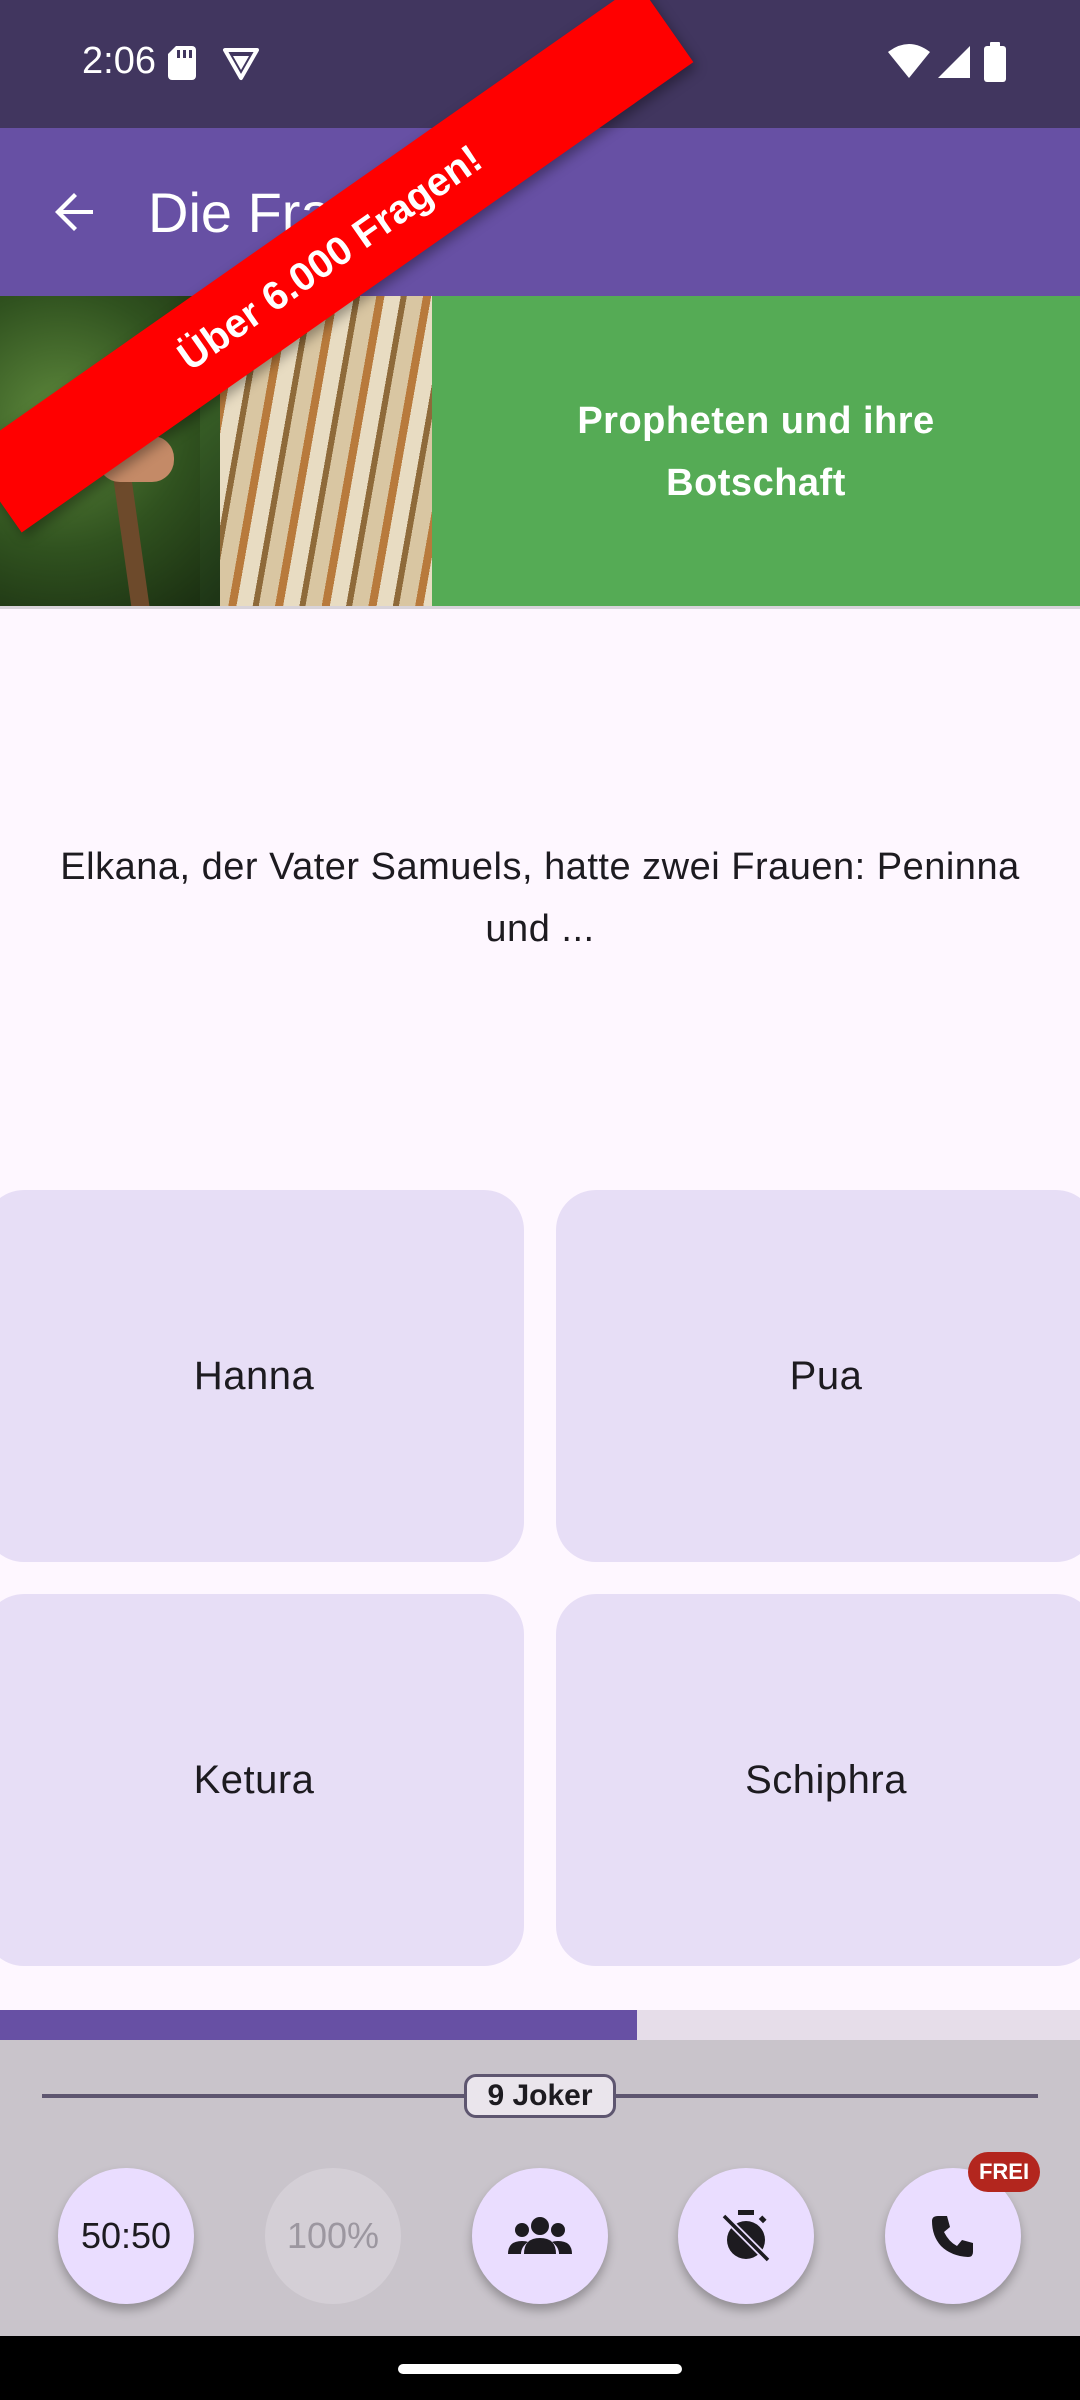 The width and height of the screenshot is (1080, 2400). Describe the element at coordinates (826, 1779) in the screenshot. I see `answer-label: Schiphra` at that location.